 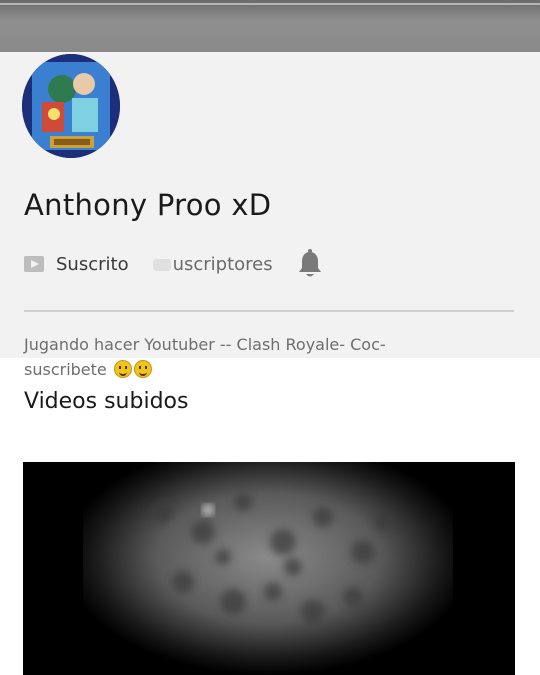 What do you see at coordinates (270, 4) in the screenshot?
I see `banner-divider` at bounding box center [270, 4].